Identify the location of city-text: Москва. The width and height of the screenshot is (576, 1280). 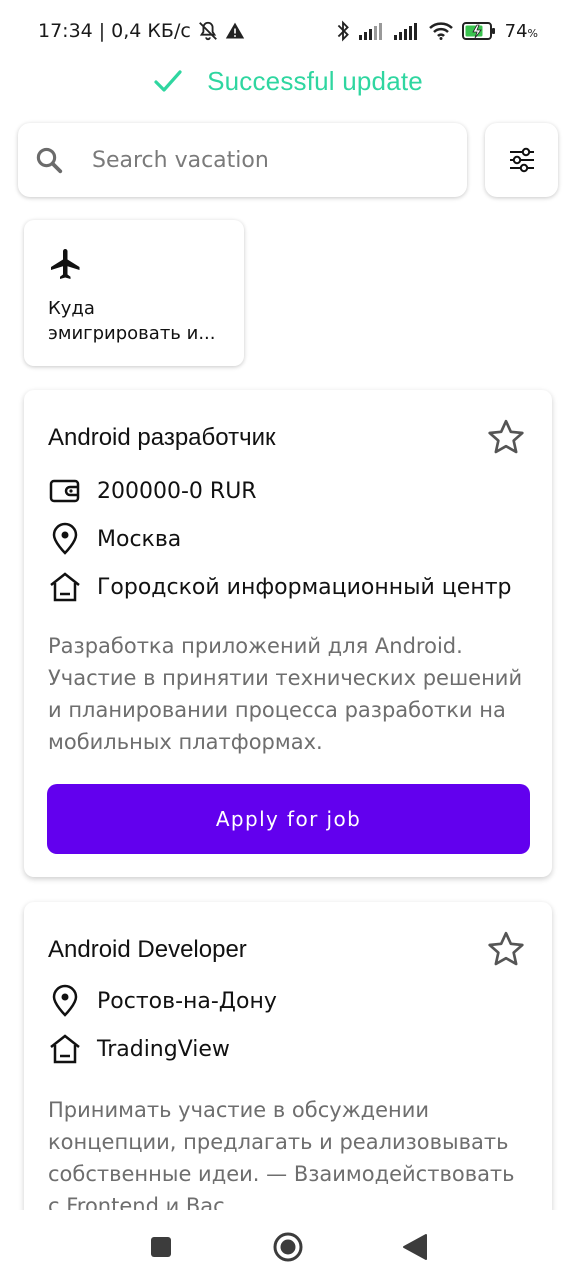
(139, 539).